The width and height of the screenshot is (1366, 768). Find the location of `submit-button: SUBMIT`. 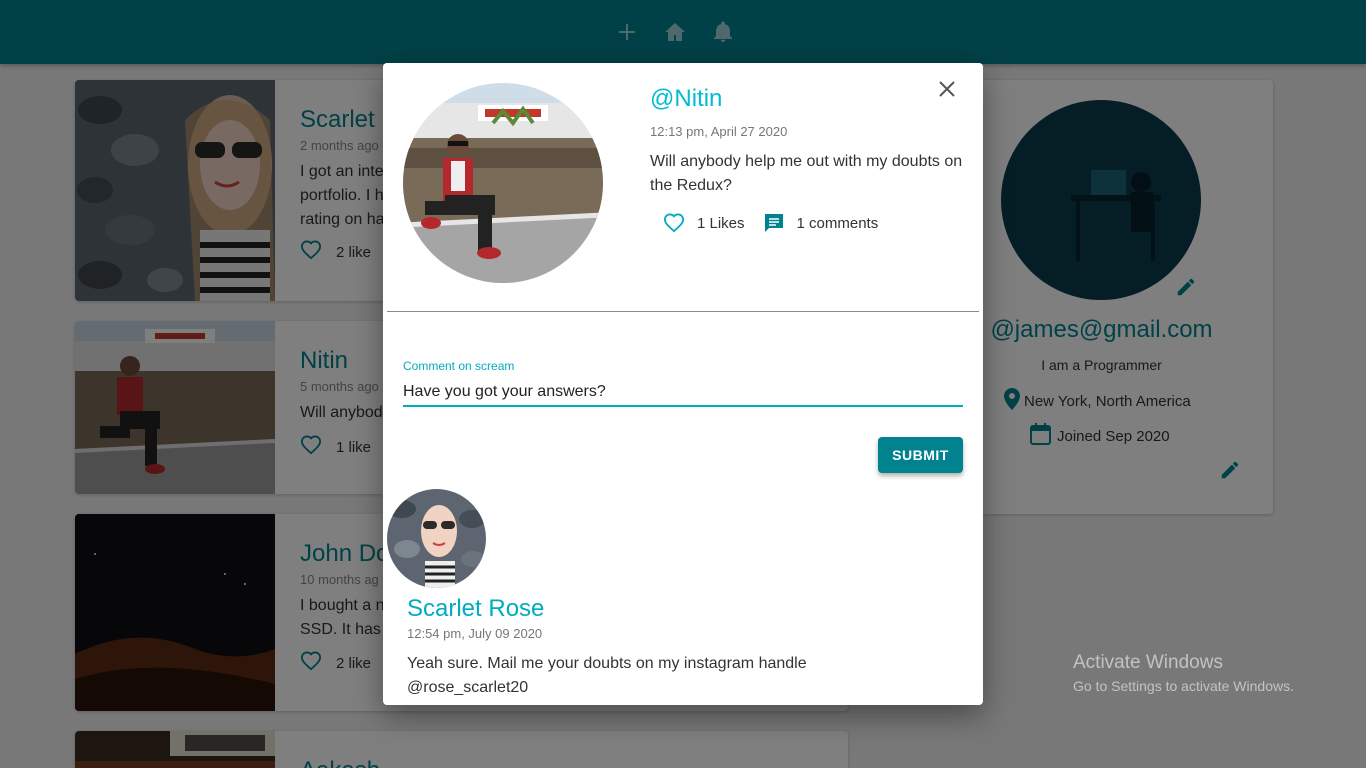

submit-button: SUBMIT is located at coordinates (920, 455).